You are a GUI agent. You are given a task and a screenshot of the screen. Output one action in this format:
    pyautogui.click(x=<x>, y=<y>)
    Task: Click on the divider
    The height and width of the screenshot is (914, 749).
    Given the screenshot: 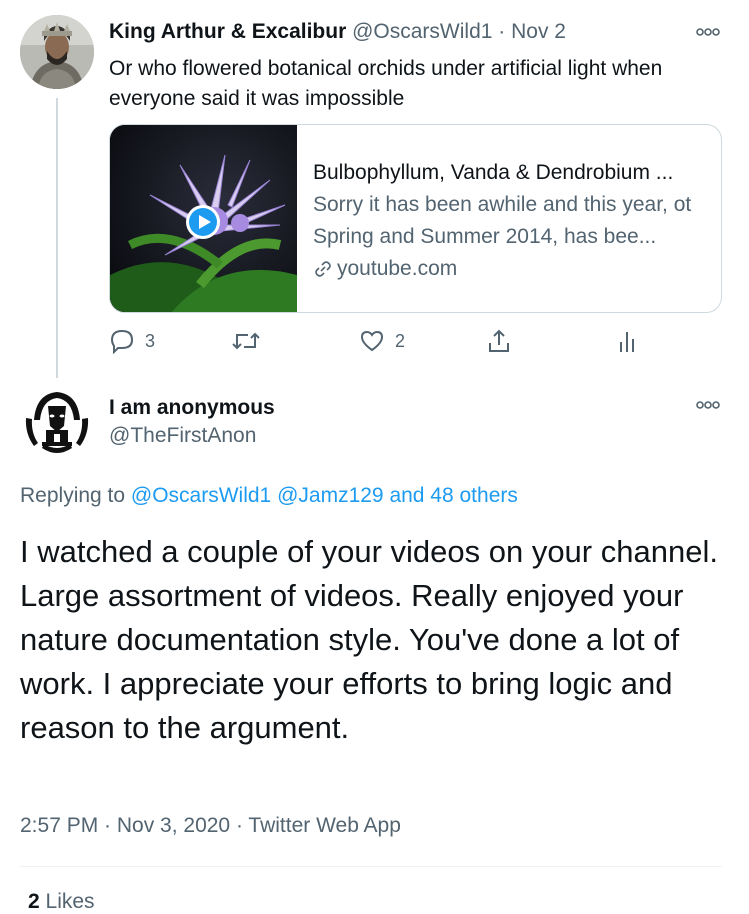 What is the action you would take?
    pyautogui.click(x=371, y=866)
    